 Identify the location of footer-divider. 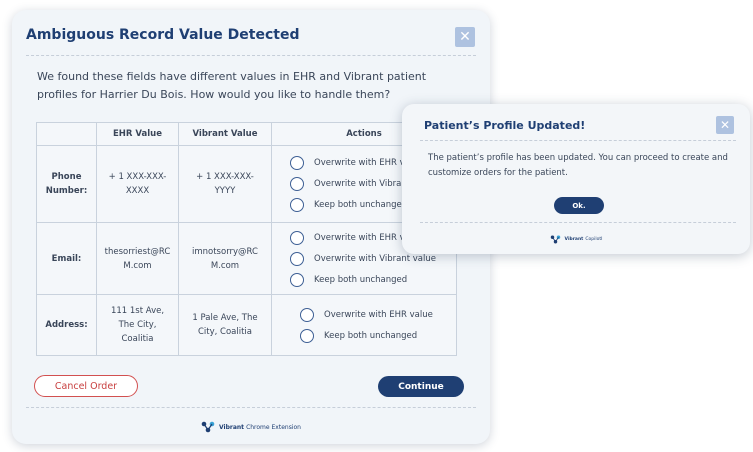
(251, 407).